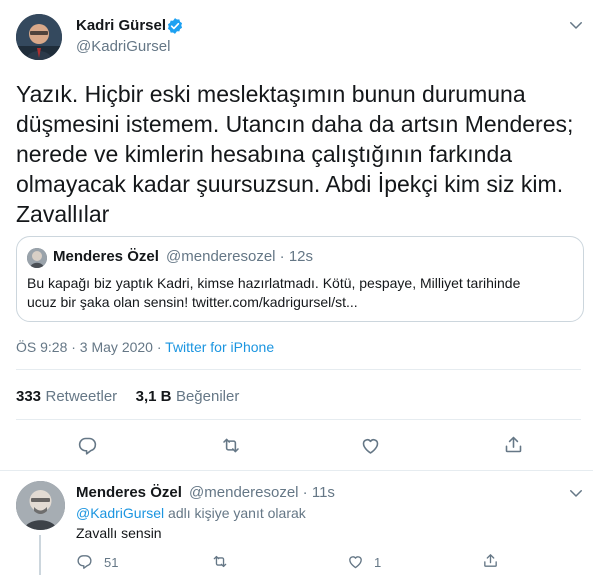 This screenshot has height=575, width=593. Describe the element at coordinates (175, 26) in the screenshot. I see `verified-badge-icon` at that location.